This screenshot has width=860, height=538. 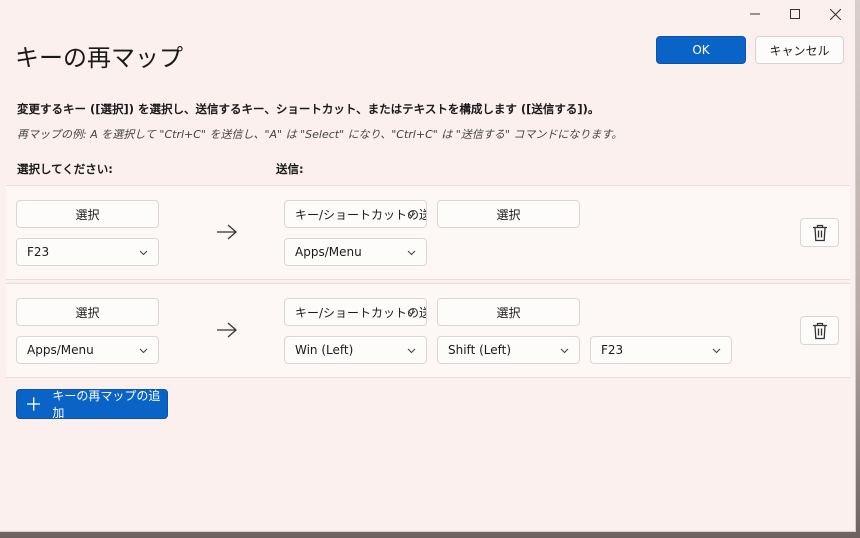 What do you see at coordinates (661, 350) in the screenshot?
I see `send-key-dropdown: F23` at bounding box center [661, 350].